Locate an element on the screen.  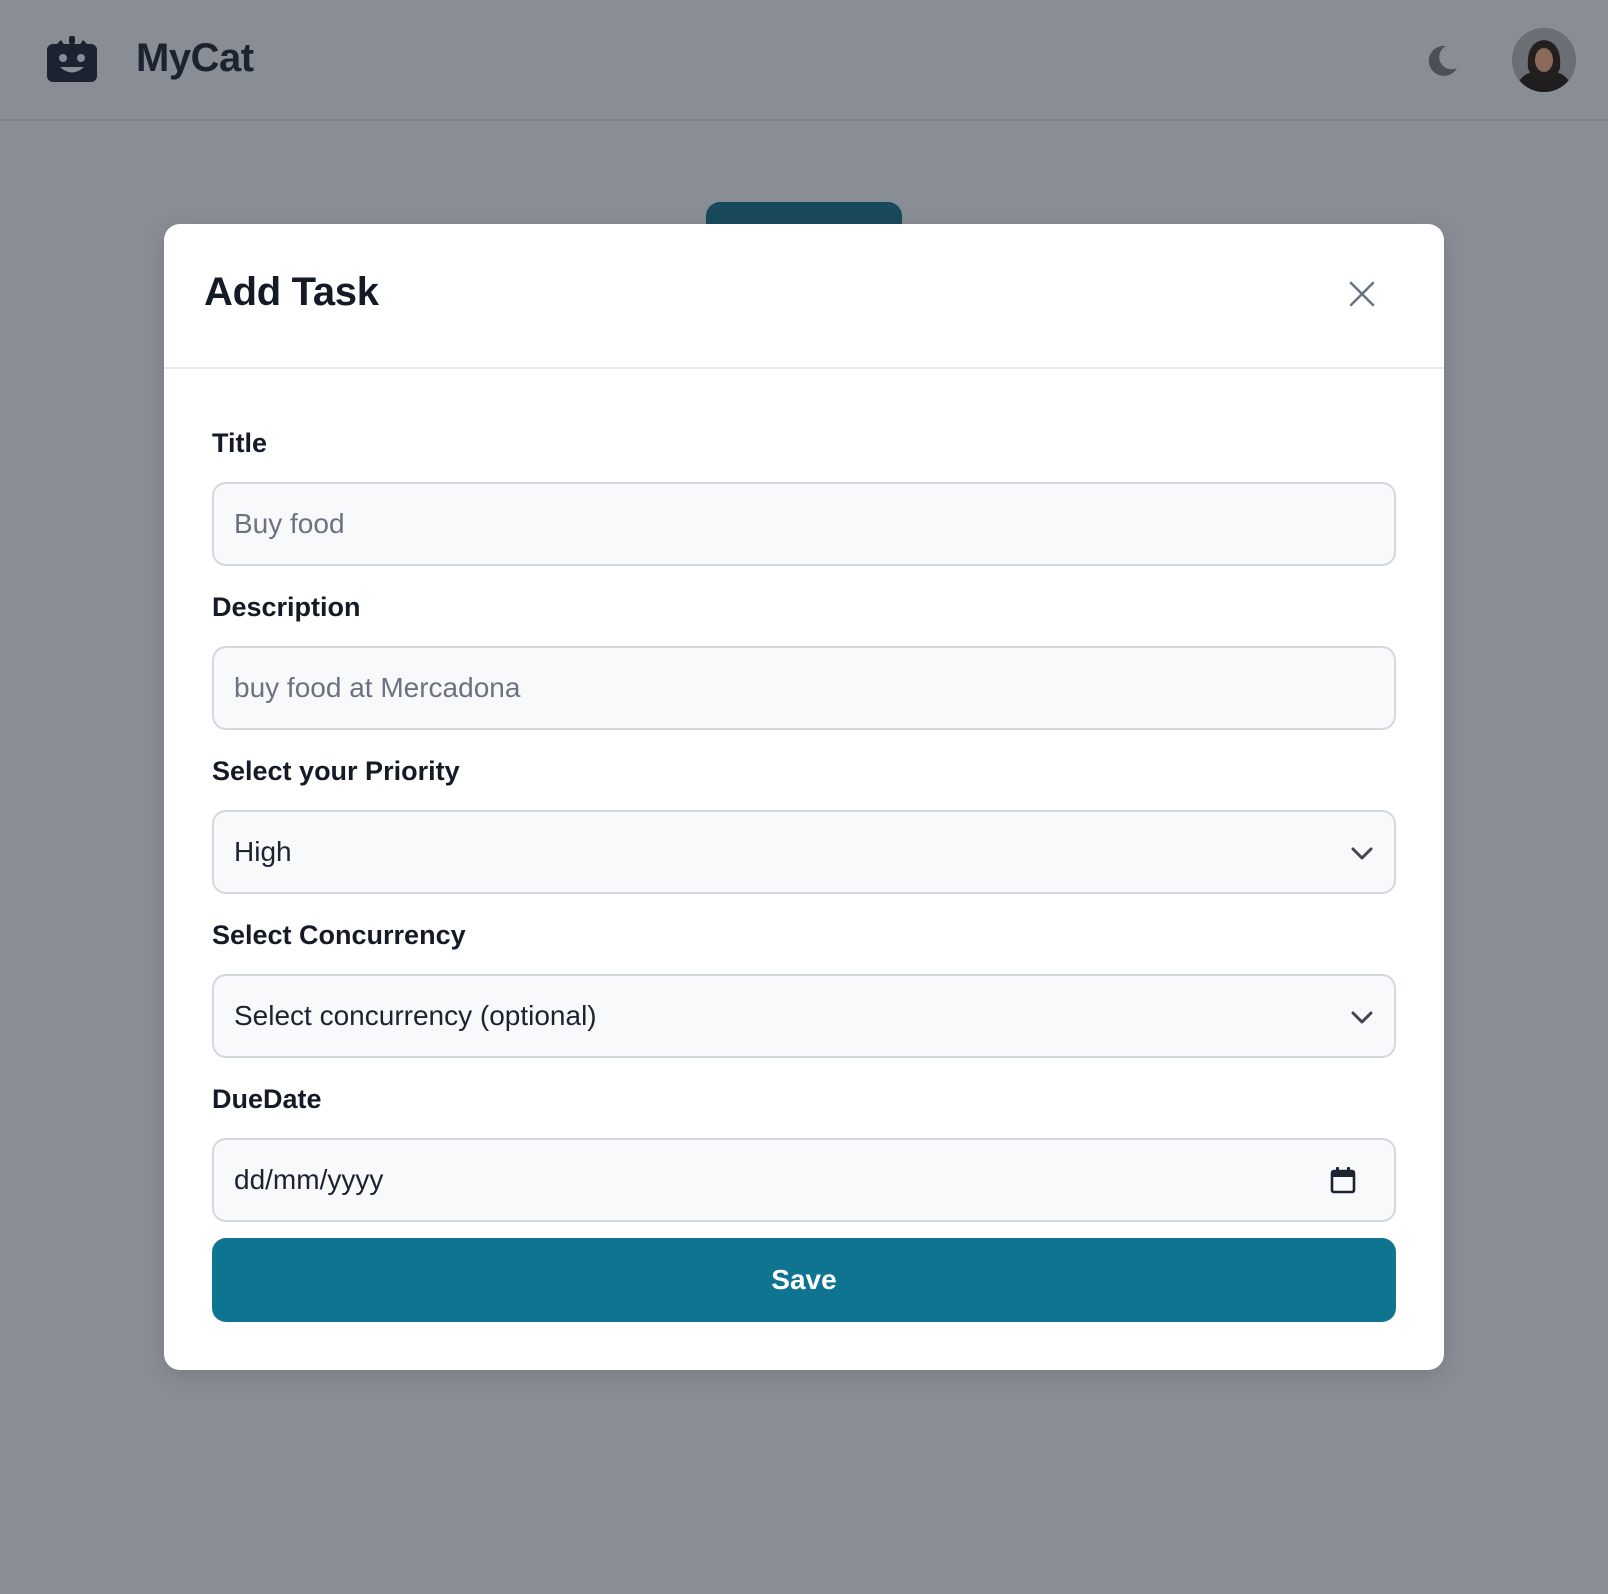
description-label: Description is located at coordinates (286, 607).